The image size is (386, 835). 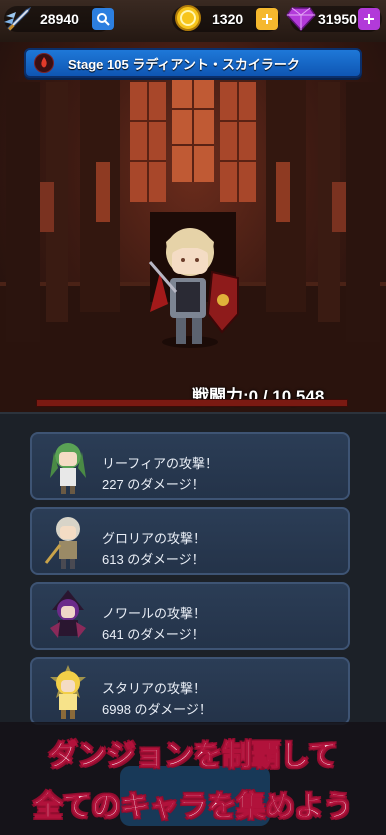 What do you see at coordinates (188, 18) in the screenshot?
I see `gold-coin-icon` at bounding box center [188, 18].